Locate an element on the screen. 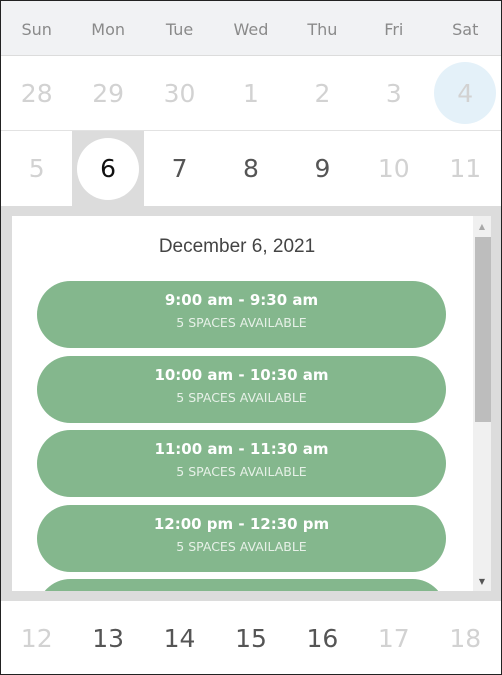 This screenshot has width=502, height=675. calendar-day-today: 4 is located at coordinates (465, 93).